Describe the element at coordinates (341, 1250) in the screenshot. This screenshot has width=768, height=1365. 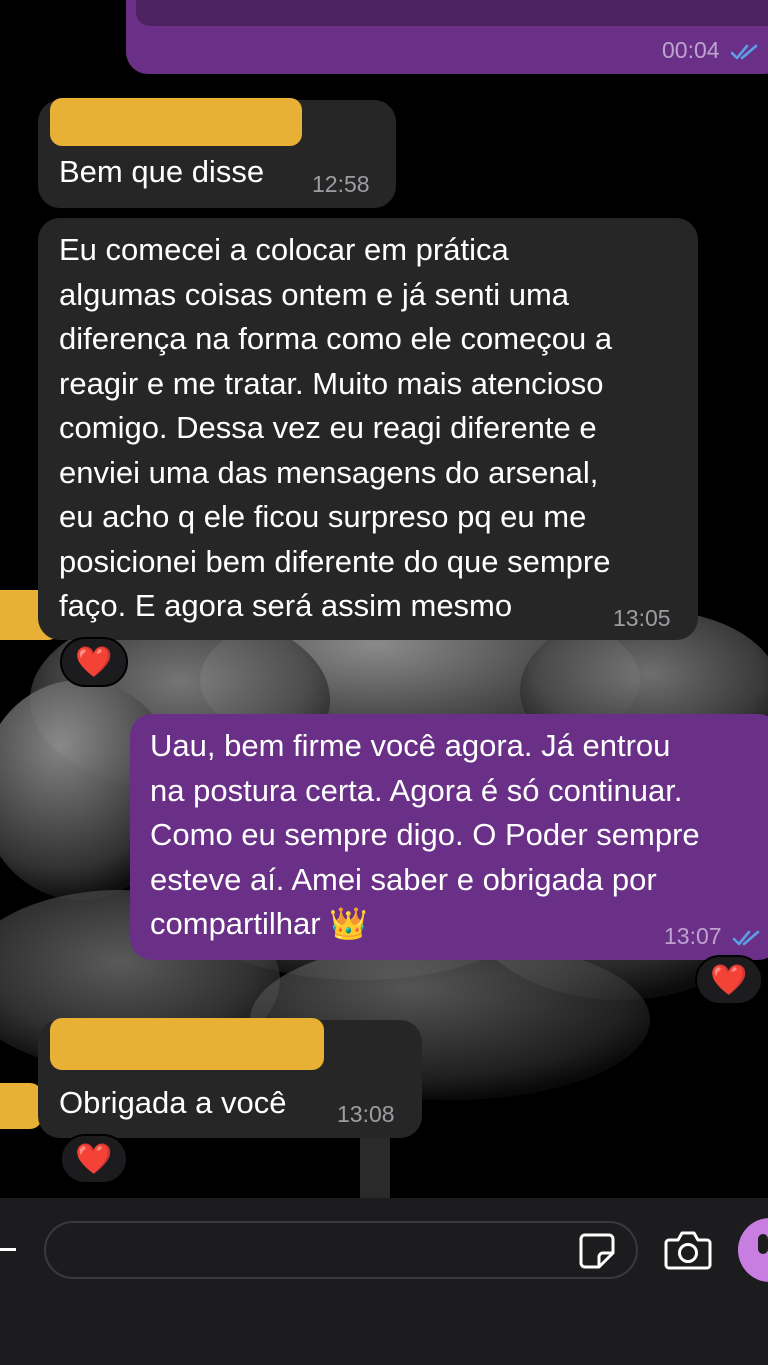
I see `message-input` at that location.